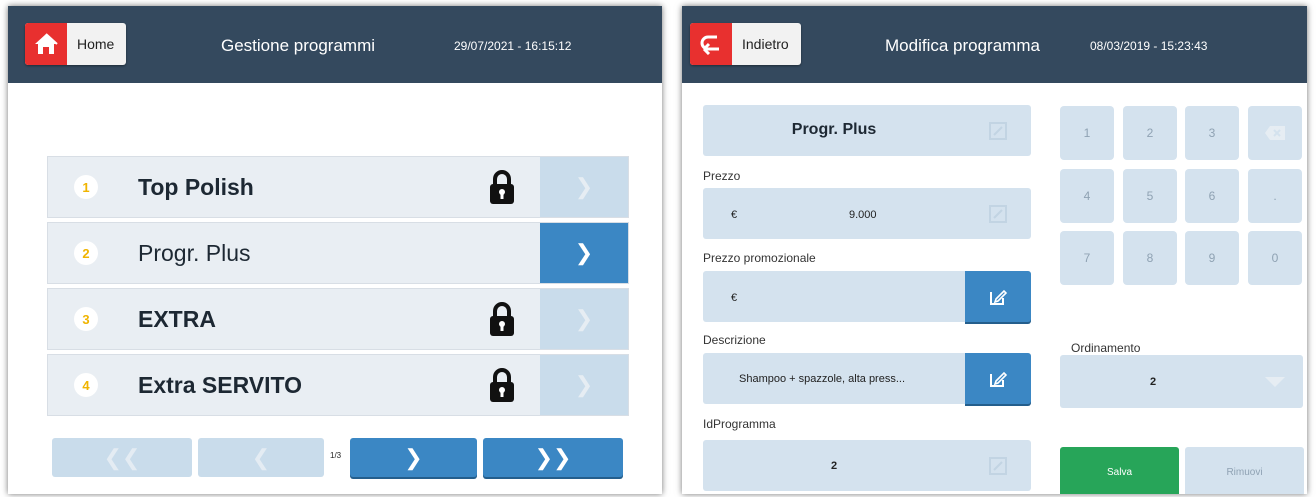 The image size is (1316, 497). I want to click on prev-page-button: ❮, so click(261, 457).